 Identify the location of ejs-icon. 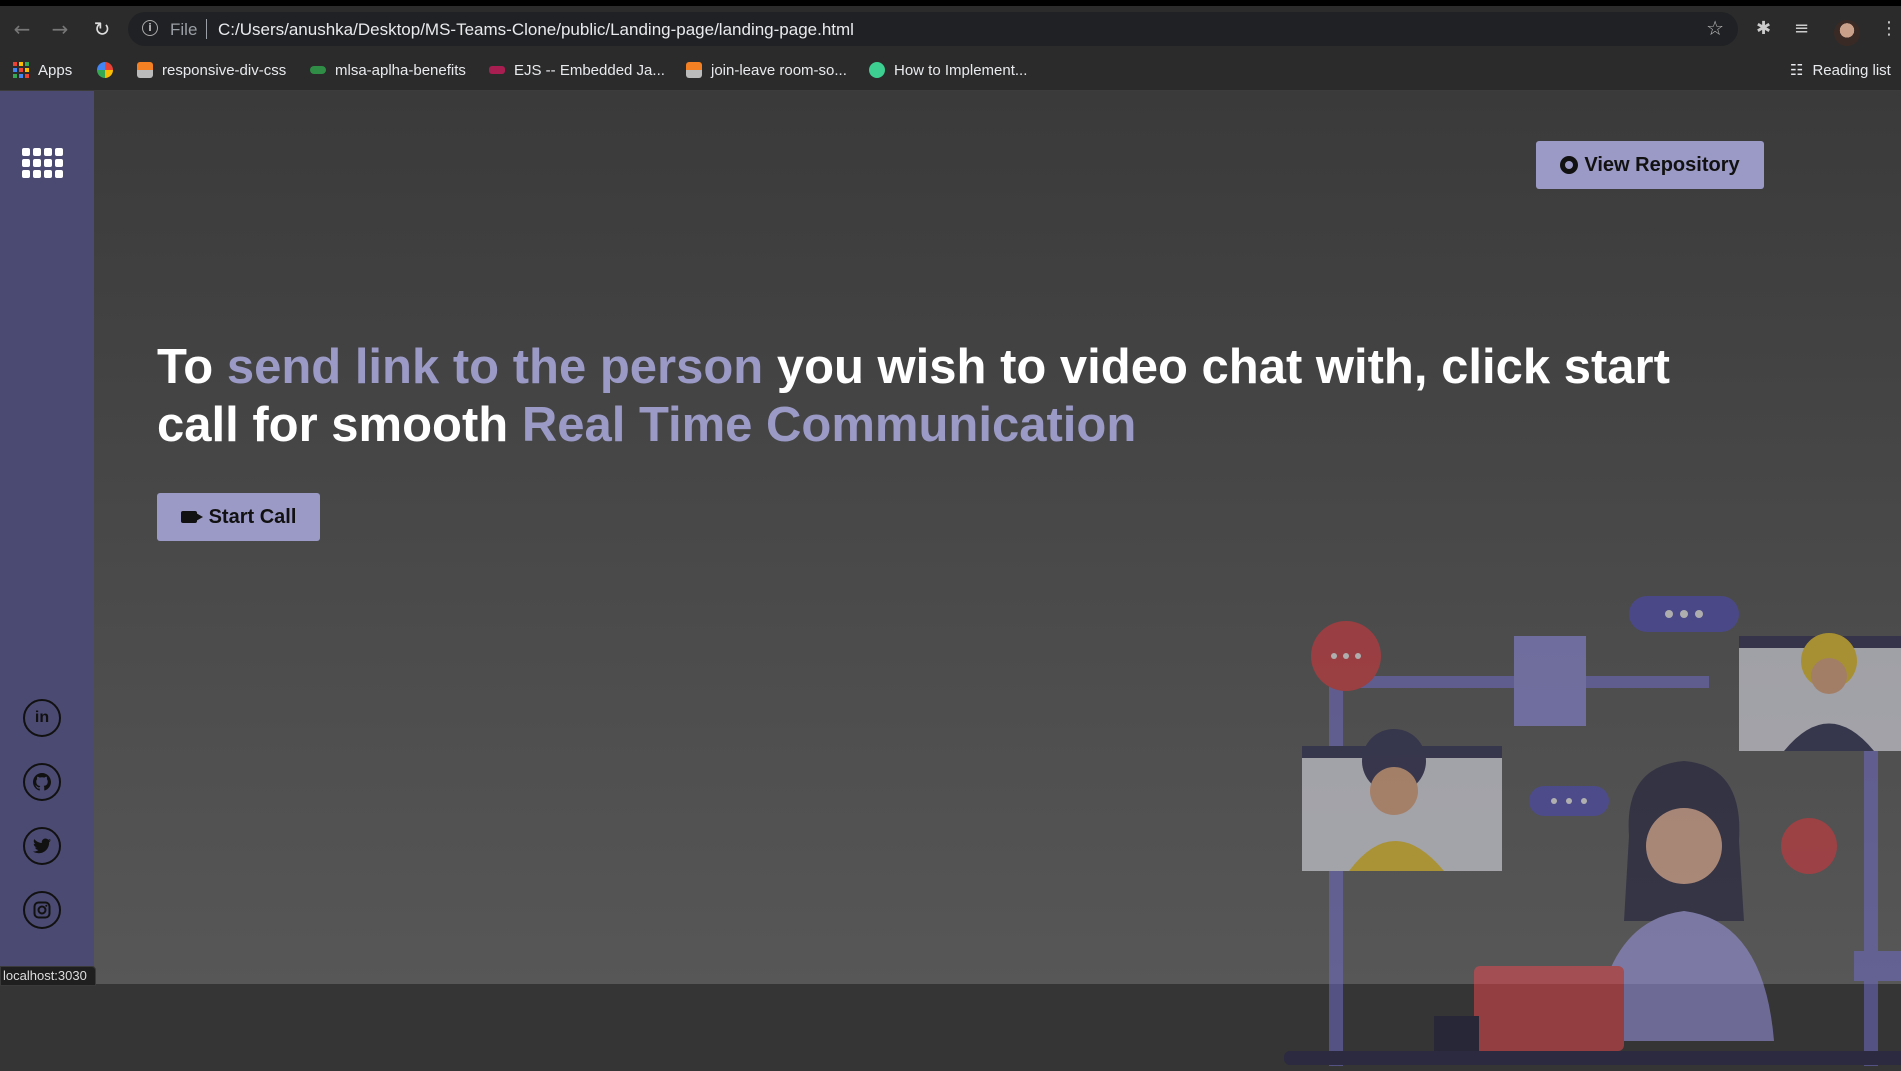
(497, 70).